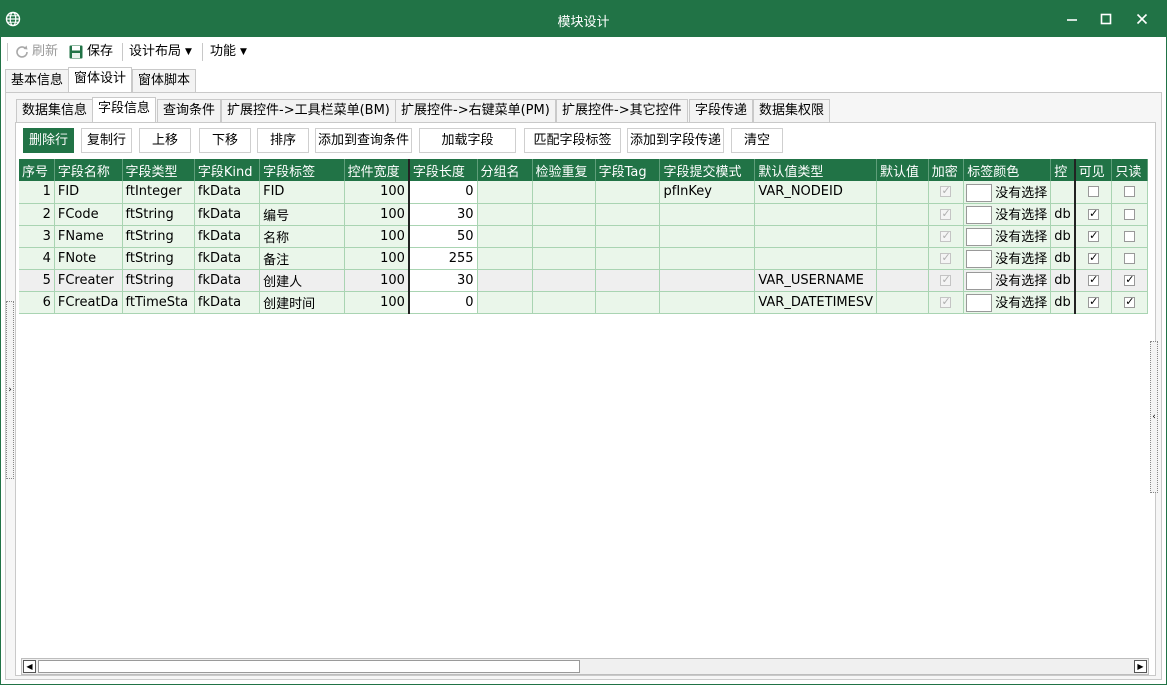 The image size is (1167, 685). Describe the element at coordinates (37, 236) in the screenshot. I see `table-cell-no: 3` at that location.